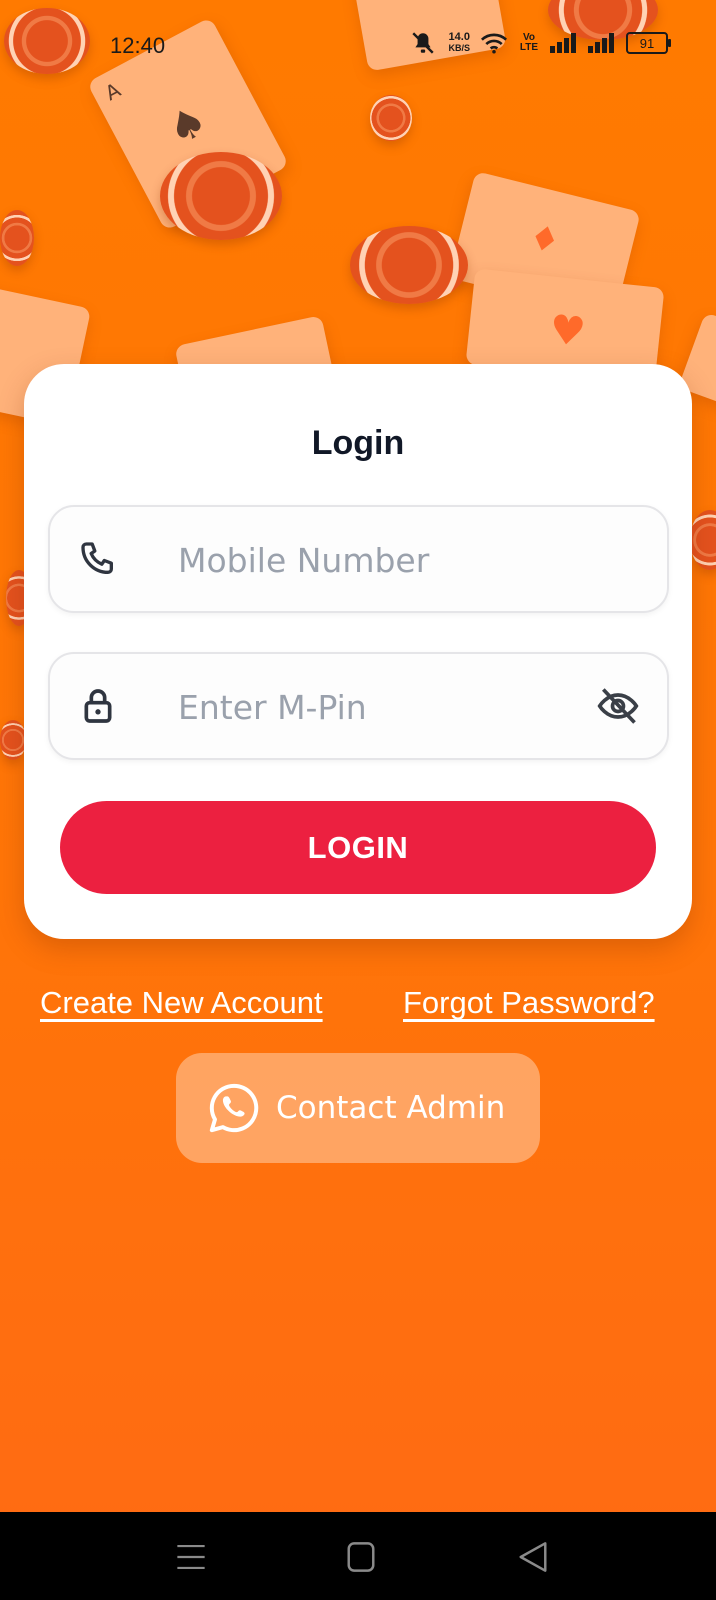 The image size is (716, 1600). I want to click on volte-icon: Vo LTE, so click(529, 42).